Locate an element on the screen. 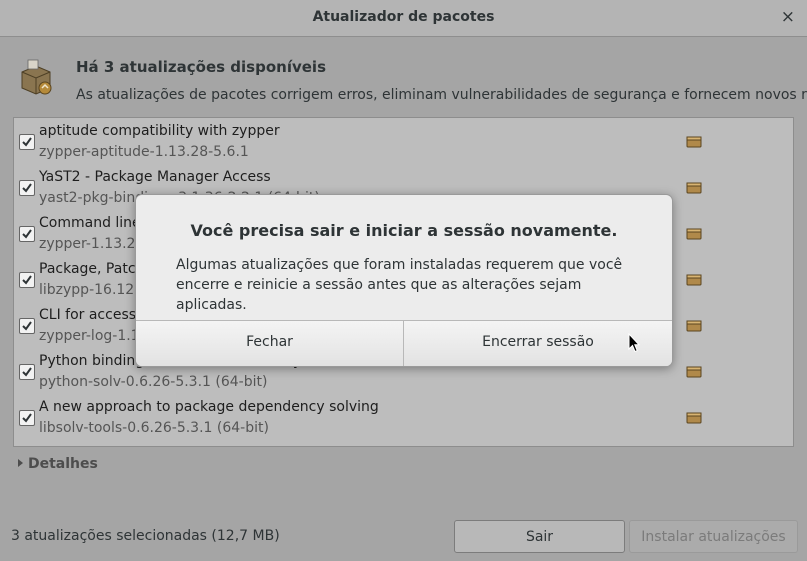 This screenshot has height=561, width=807. updates-available-title: Há 3 atualizações disponíveis is located at coordinates (201, 67).